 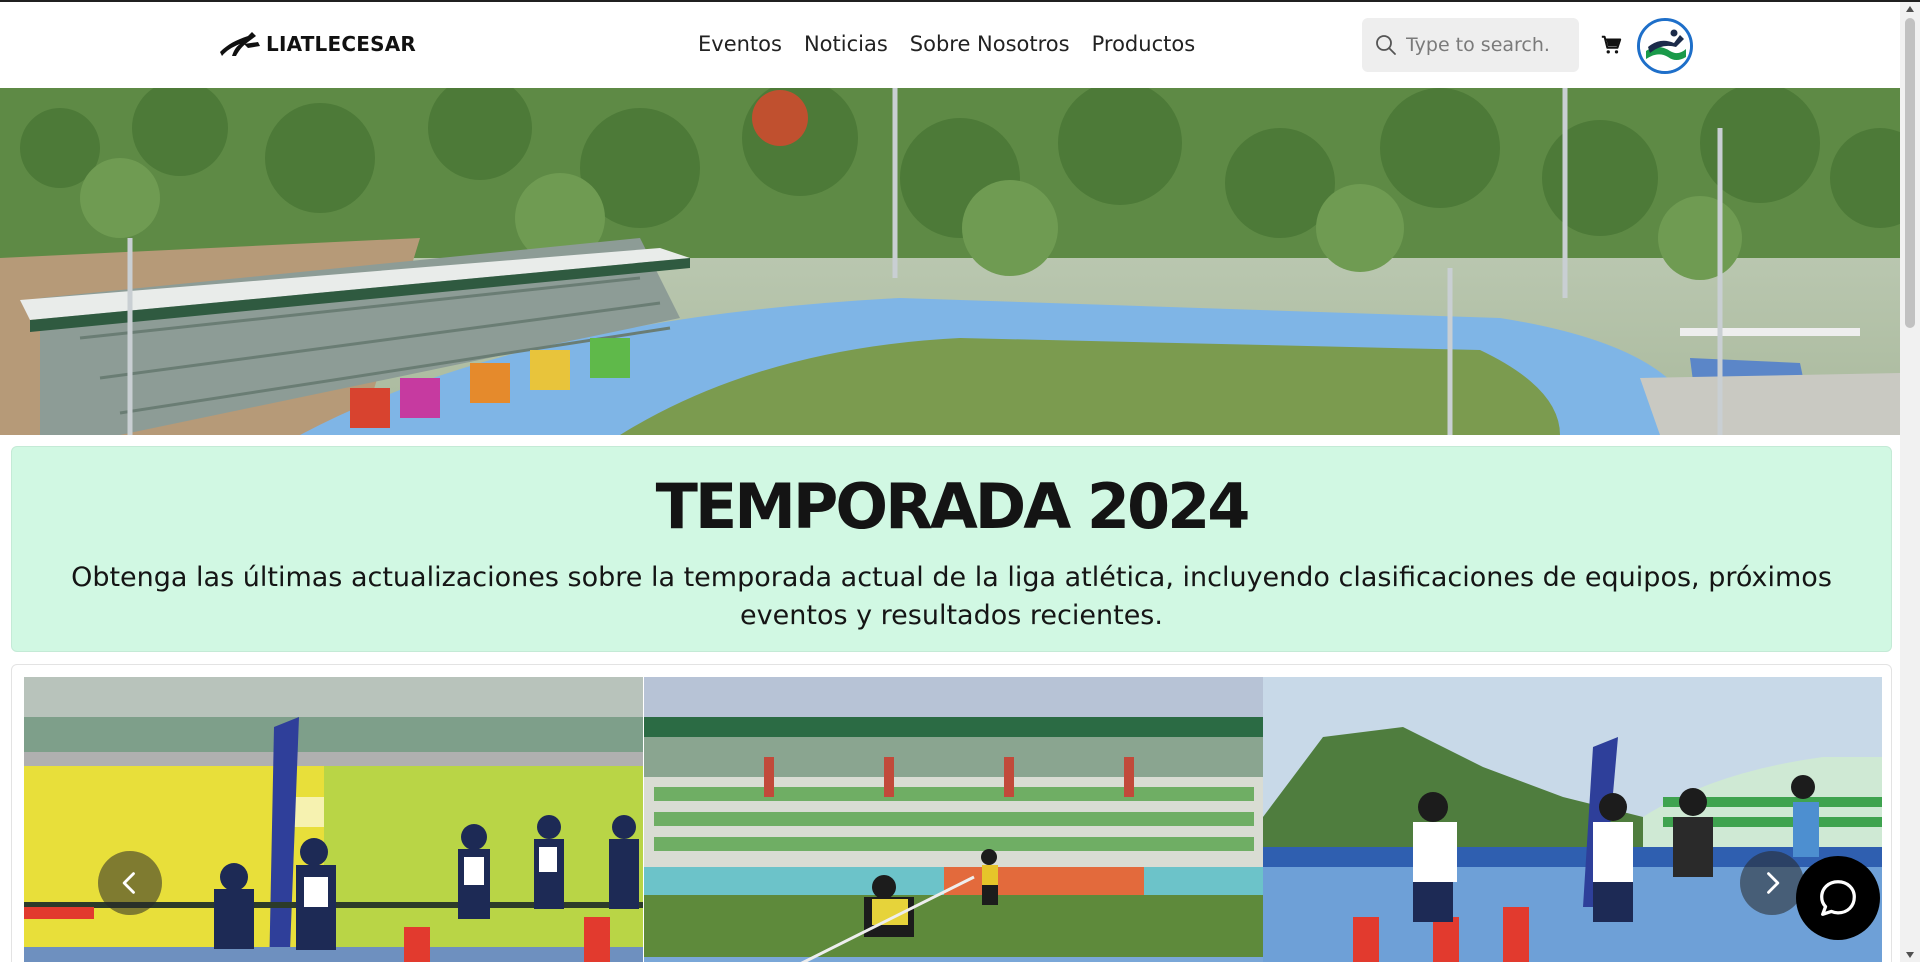 I want to click on chevron-left-icon, so click(x=128, y=883).